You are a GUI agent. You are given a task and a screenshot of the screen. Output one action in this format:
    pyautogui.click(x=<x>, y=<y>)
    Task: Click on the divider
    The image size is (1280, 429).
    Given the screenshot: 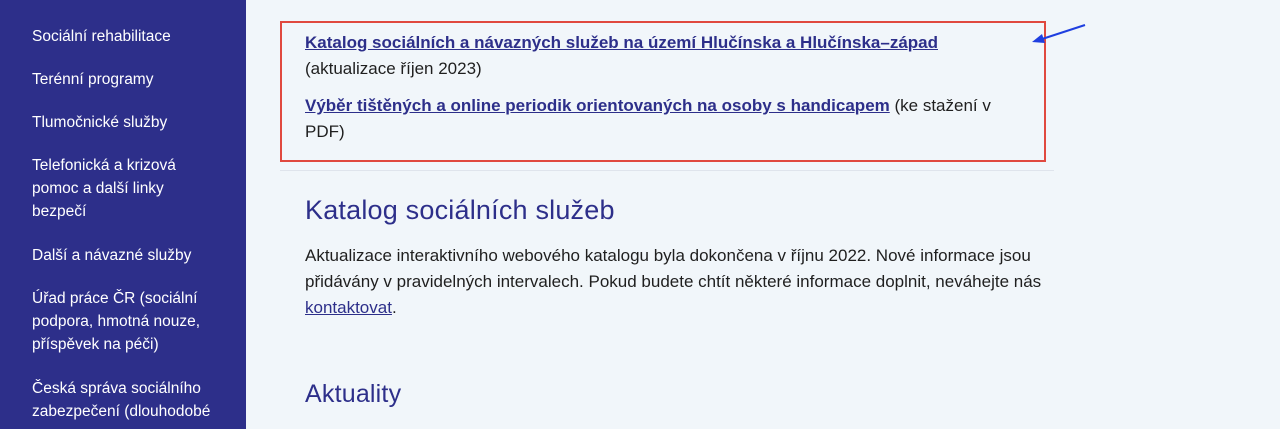 What is the action you would take?
    pyautogui.click(x=667, y=170)
    